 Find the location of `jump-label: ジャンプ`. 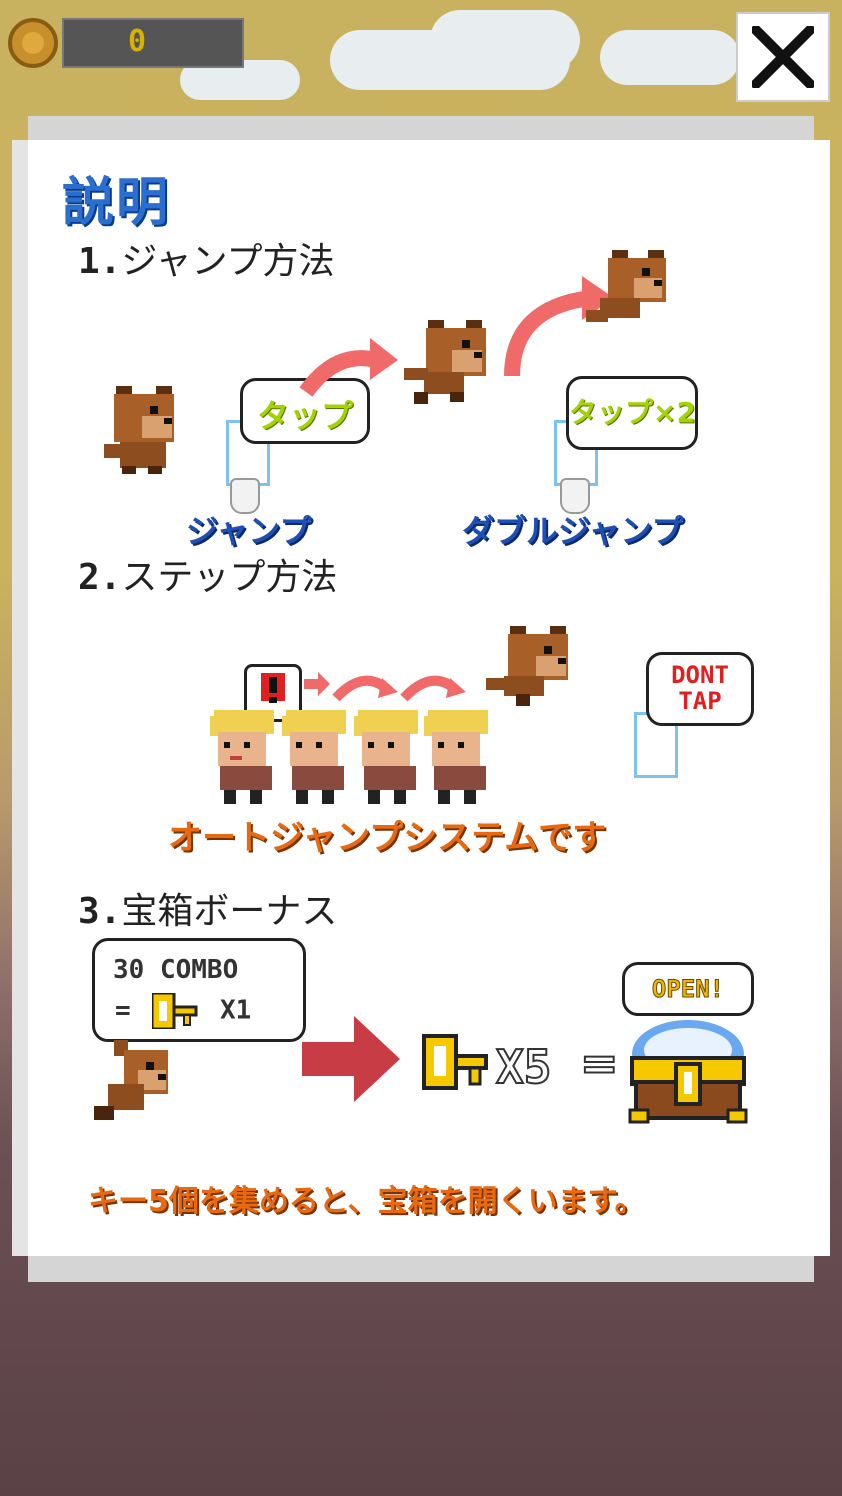

jump-label: ジャンプ is located at coordinates (249, 531).